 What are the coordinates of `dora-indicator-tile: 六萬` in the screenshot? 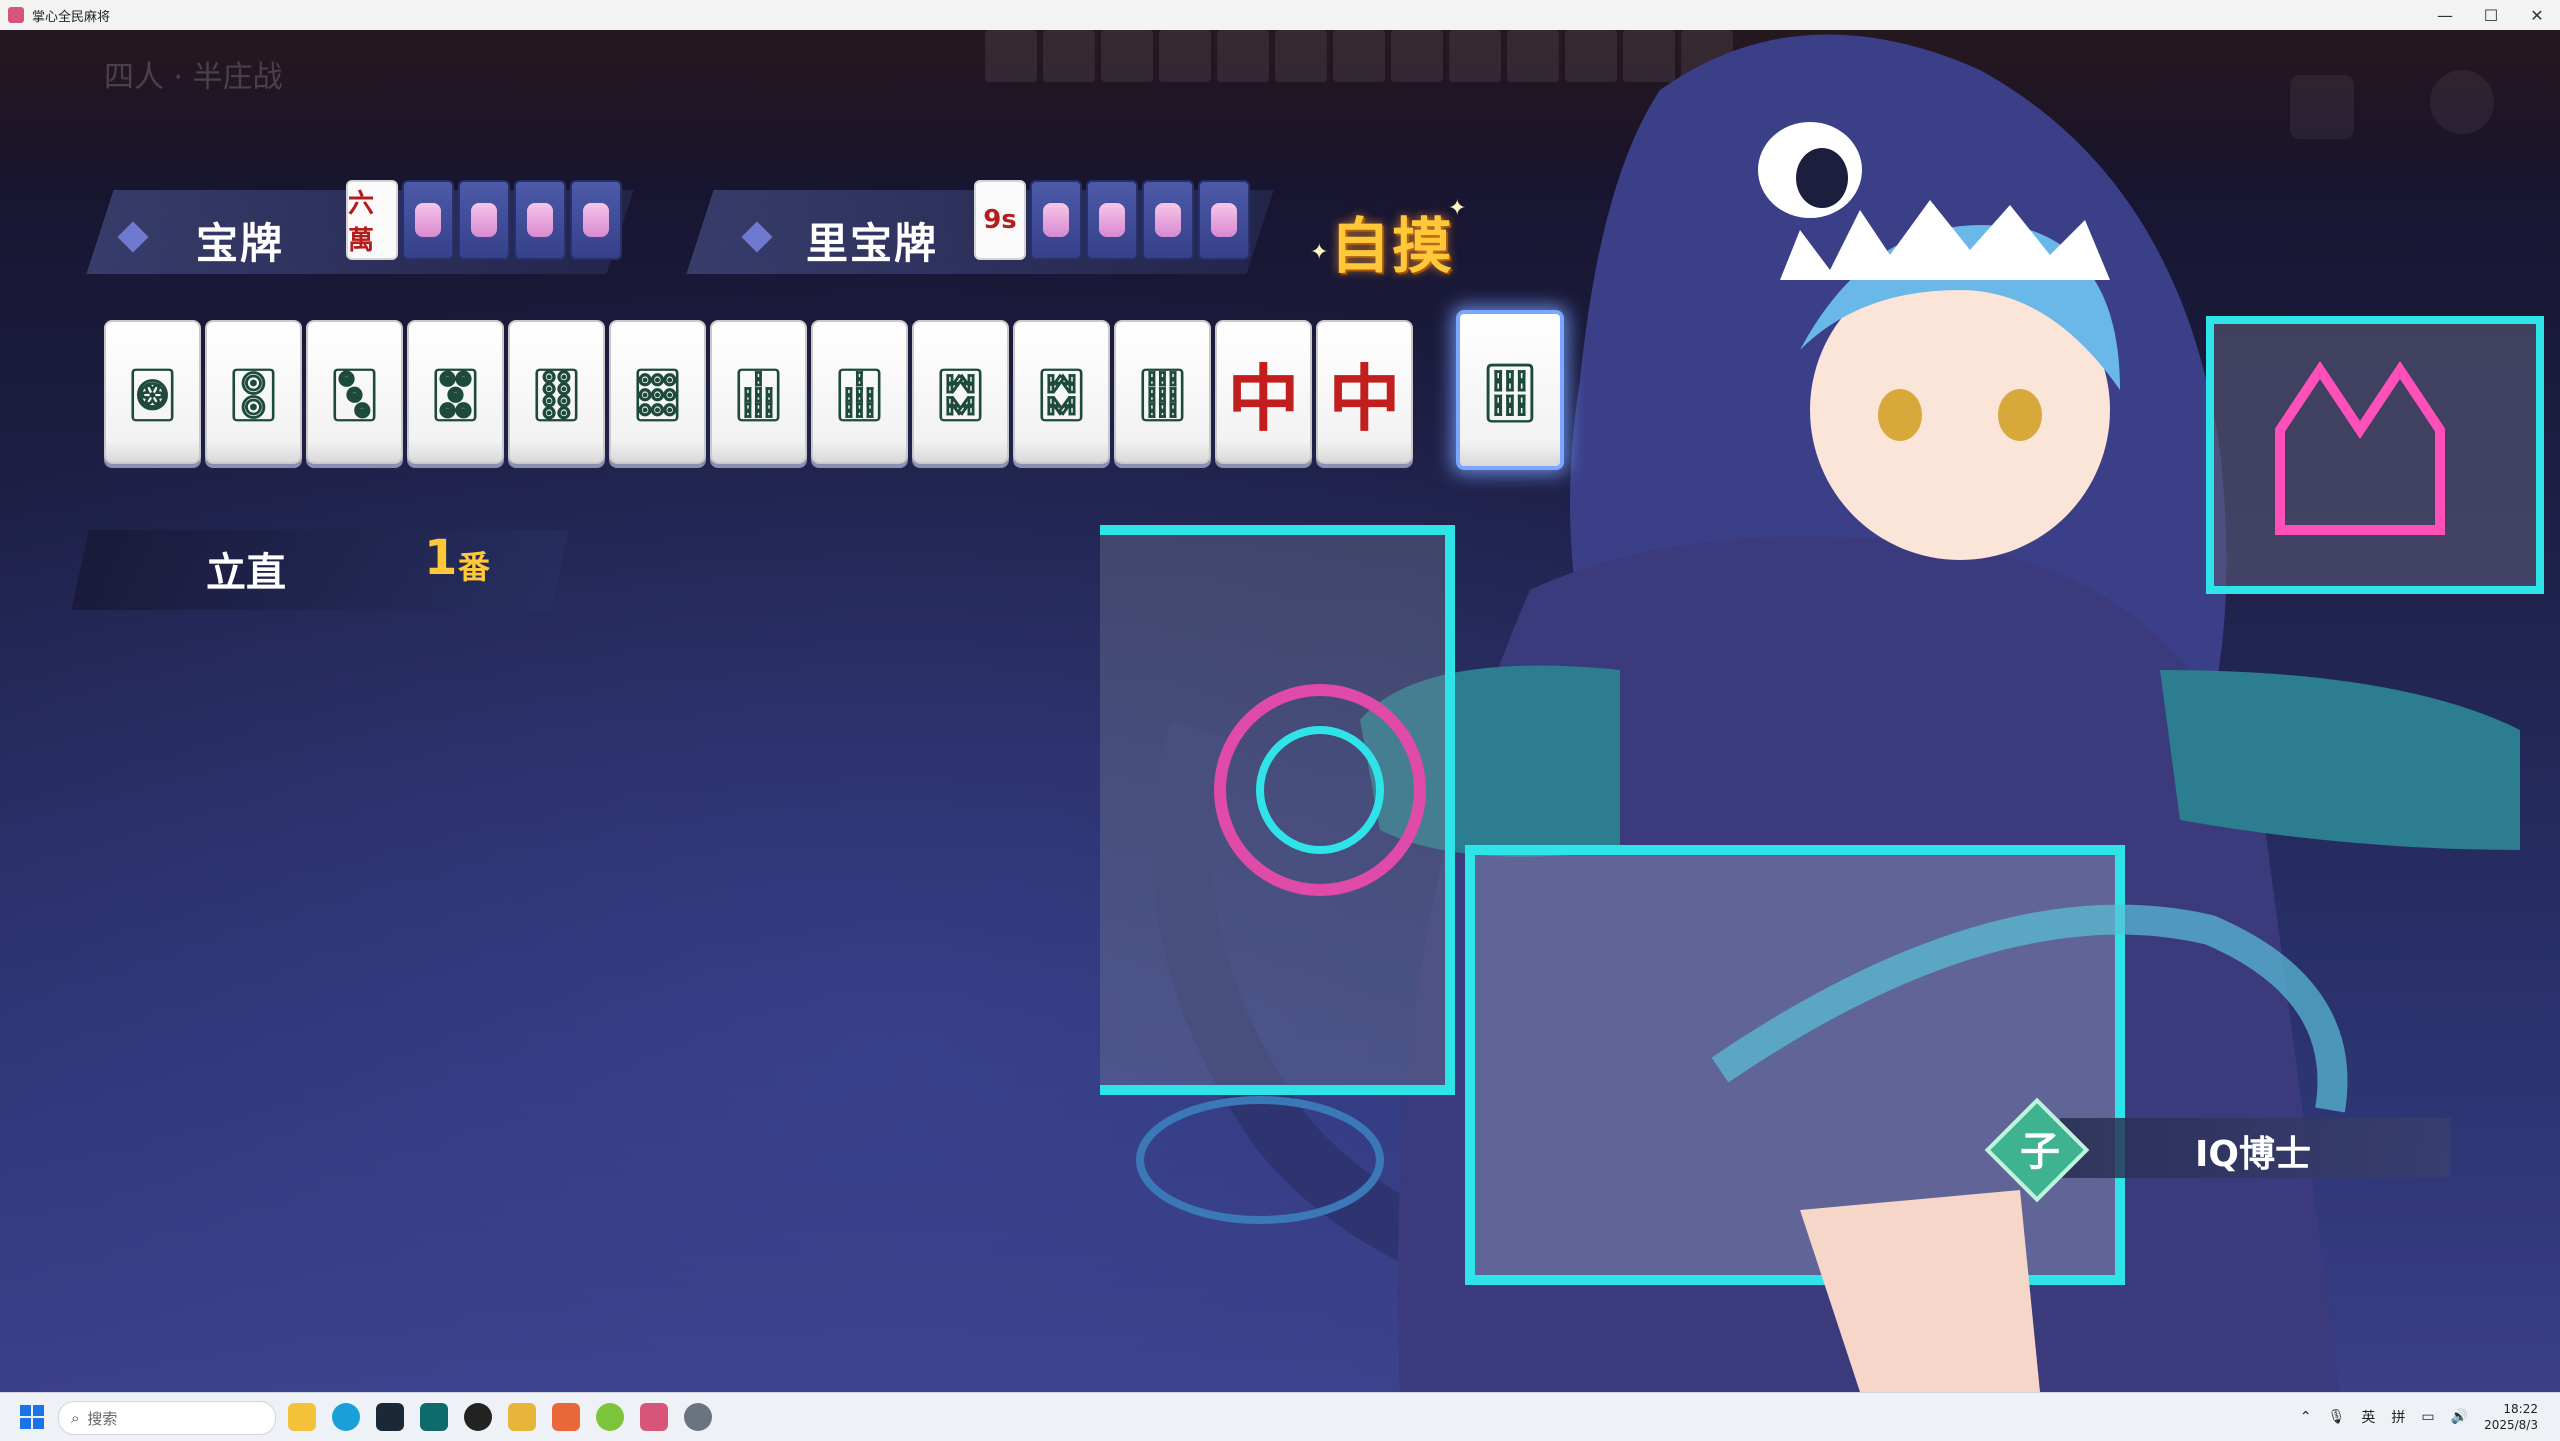 It's located at (372, 220).